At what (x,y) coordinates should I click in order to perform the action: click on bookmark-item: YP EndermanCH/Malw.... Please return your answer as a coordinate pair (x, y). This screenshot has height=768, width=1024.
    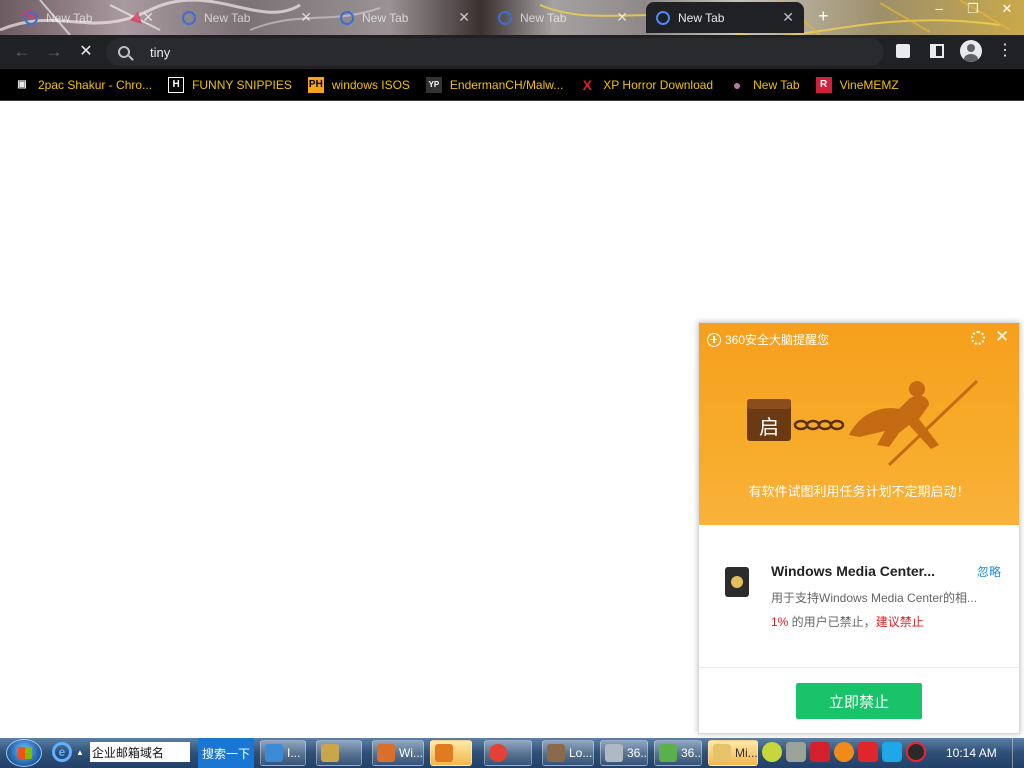
    Looking at the image, I should click on (494, 84).